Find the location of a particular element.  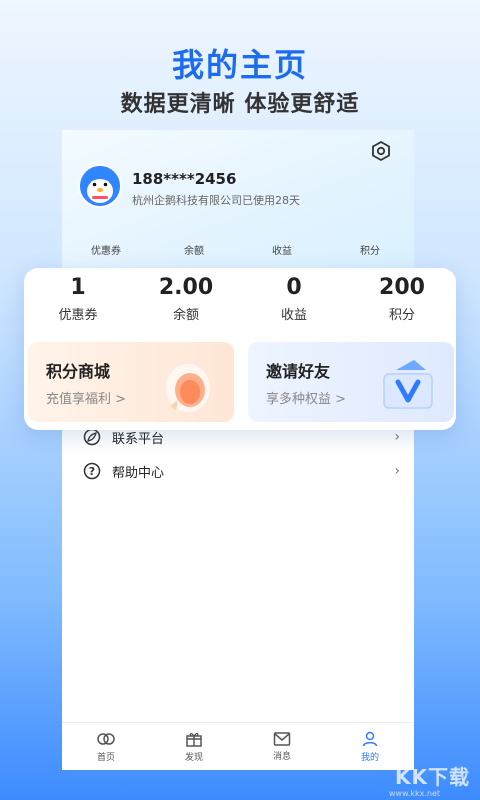

mini-stats-row: 优惠券 余额 收益 积分 is located at coordinates (238, 249).